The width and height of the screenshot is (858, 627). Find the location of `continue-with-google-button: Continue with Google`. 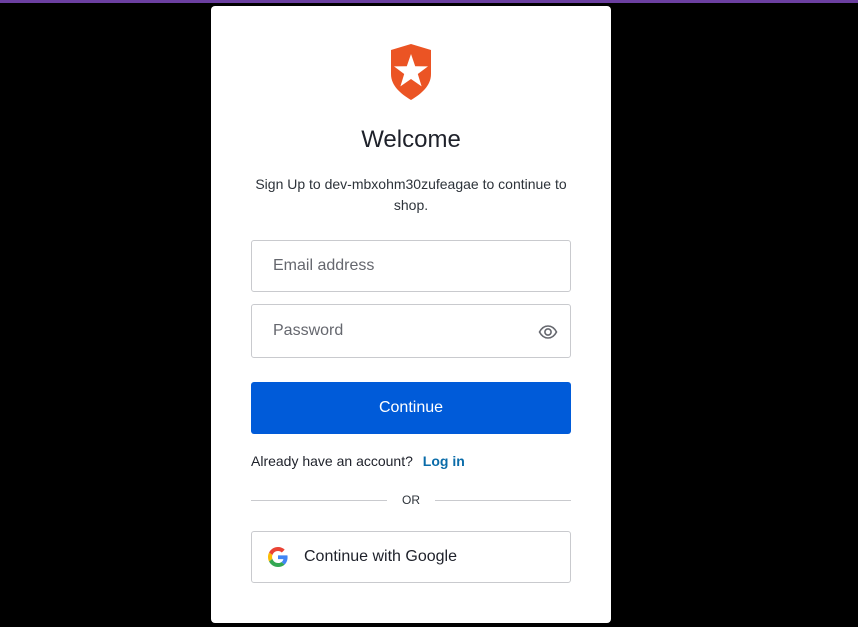

continue-with-google-button: Continue with Google is located at coordinates (411, 557).